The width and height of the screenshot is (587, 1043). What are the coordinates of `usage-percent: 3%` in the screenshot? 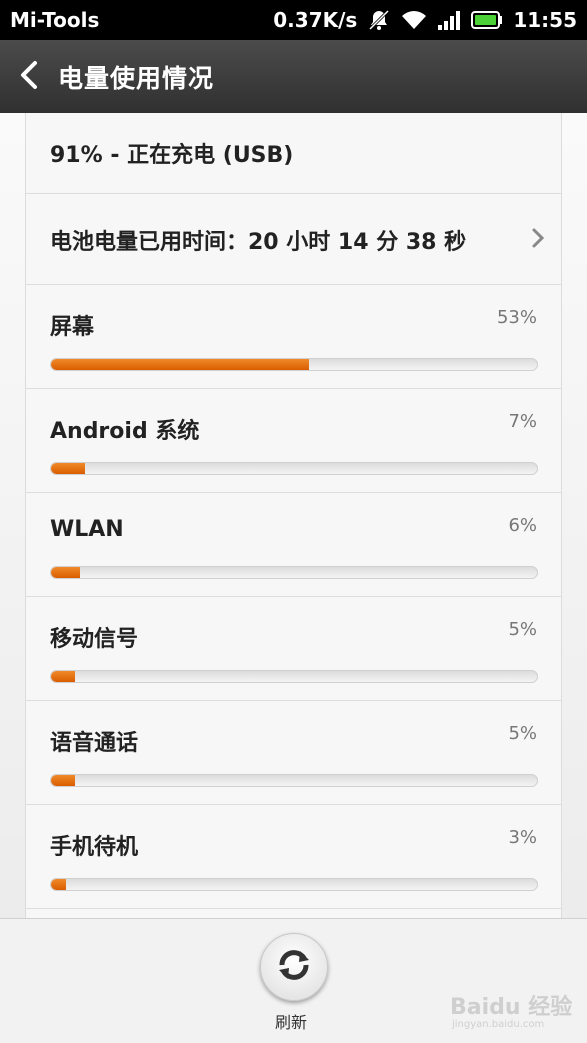 It's located at (522, 837).